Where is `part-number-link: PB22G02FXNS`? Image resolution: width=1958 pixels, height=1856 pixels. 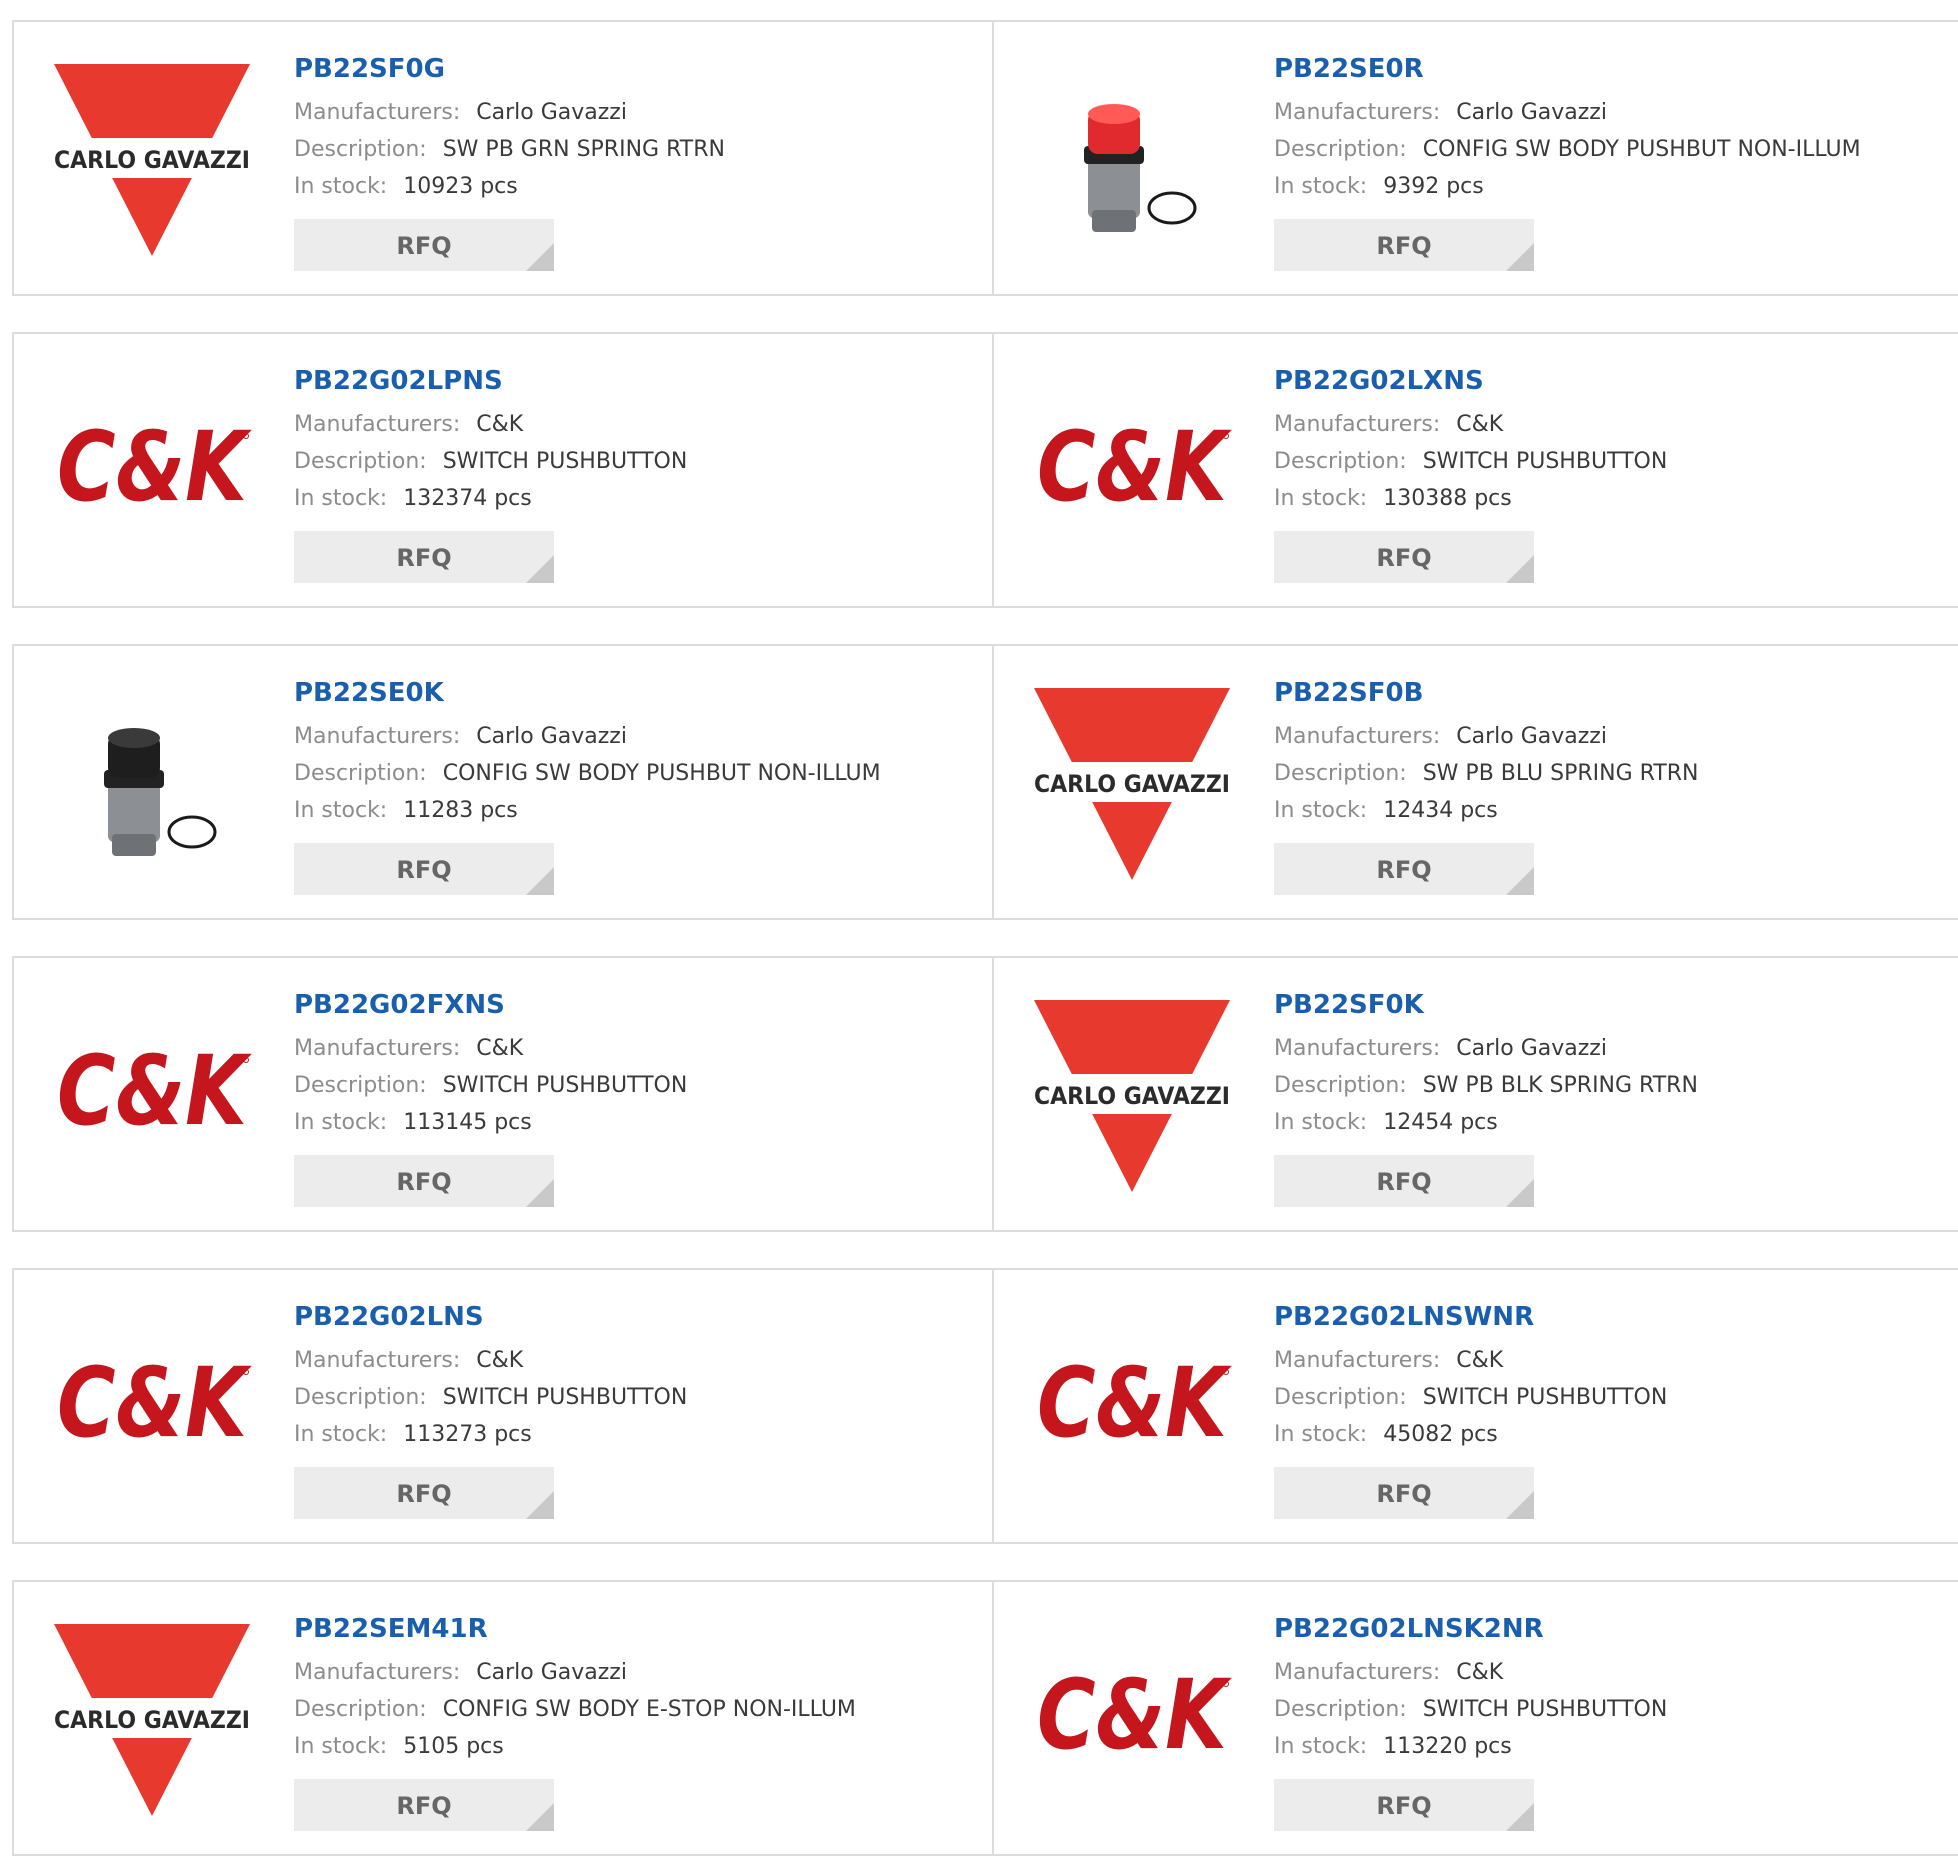 part-number-link: PB22G02FXNS is located at coordinates (638, 1005).